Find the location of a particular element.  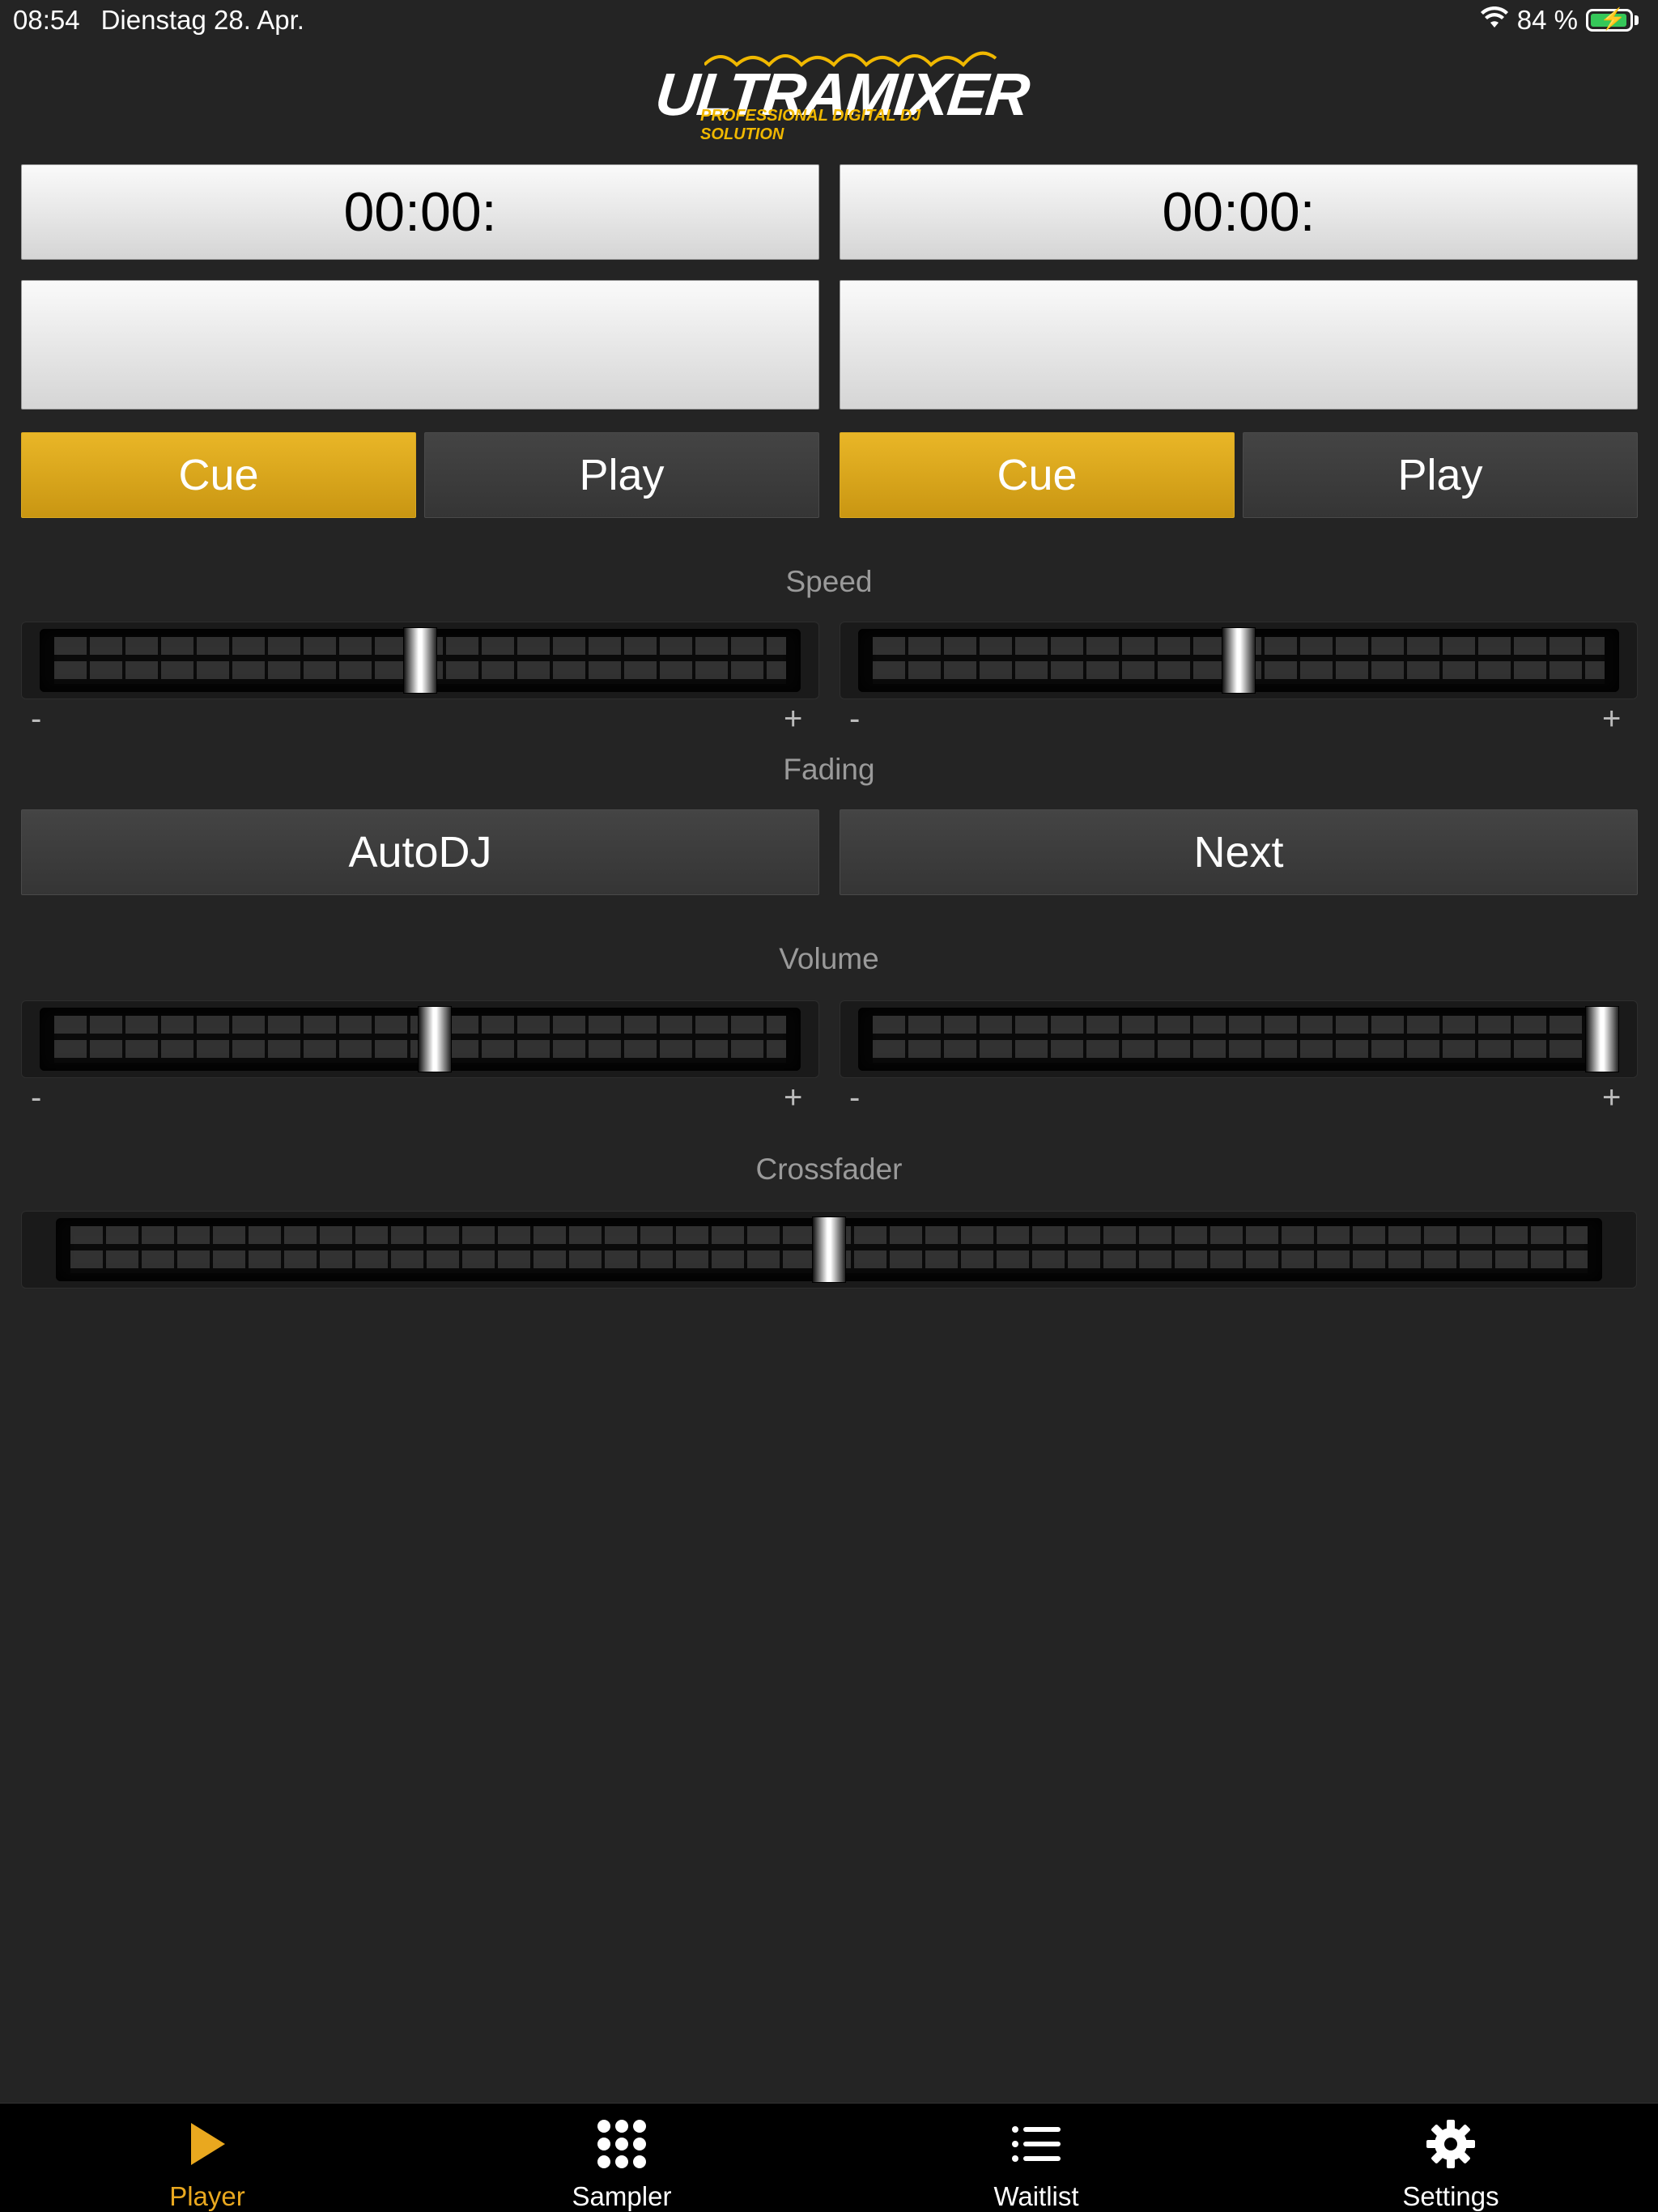

status-bar-right: 84 % ⚡ is located at coordinates (1559, 20).